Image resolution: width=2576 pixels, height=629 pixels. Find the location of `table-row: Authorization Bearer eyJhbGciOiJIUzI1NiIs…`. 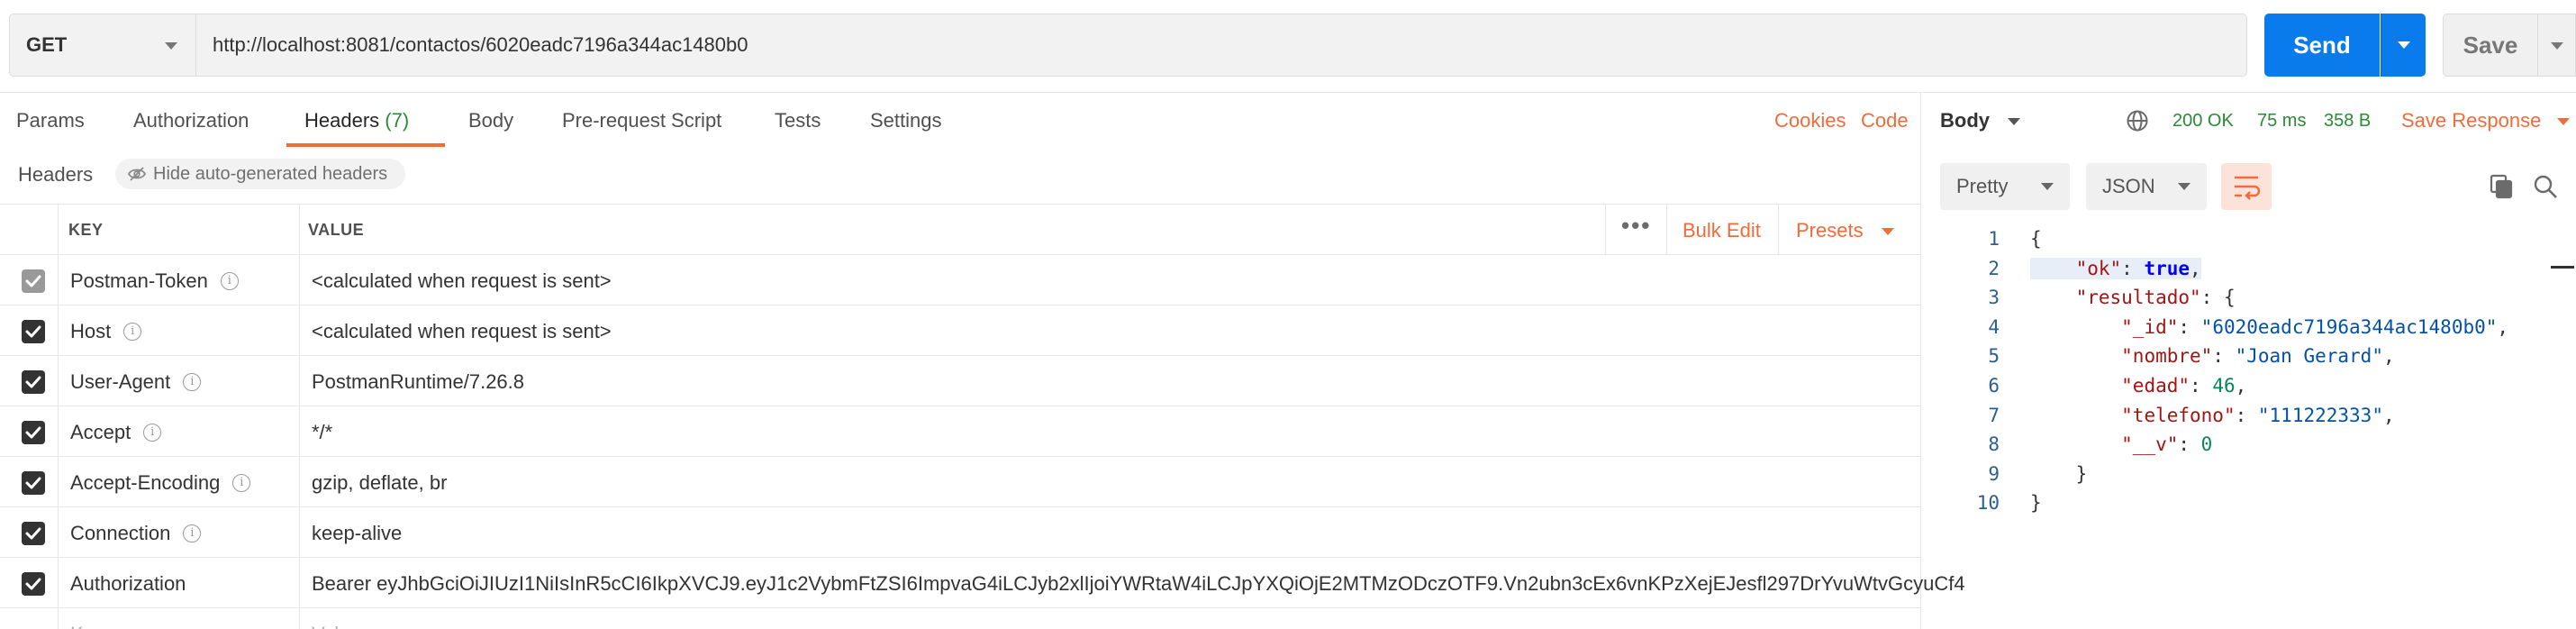

table-row: Authorization Bearer eyJhbGciOiJIUzI1NiIs… is located at coordinates (982, 583).